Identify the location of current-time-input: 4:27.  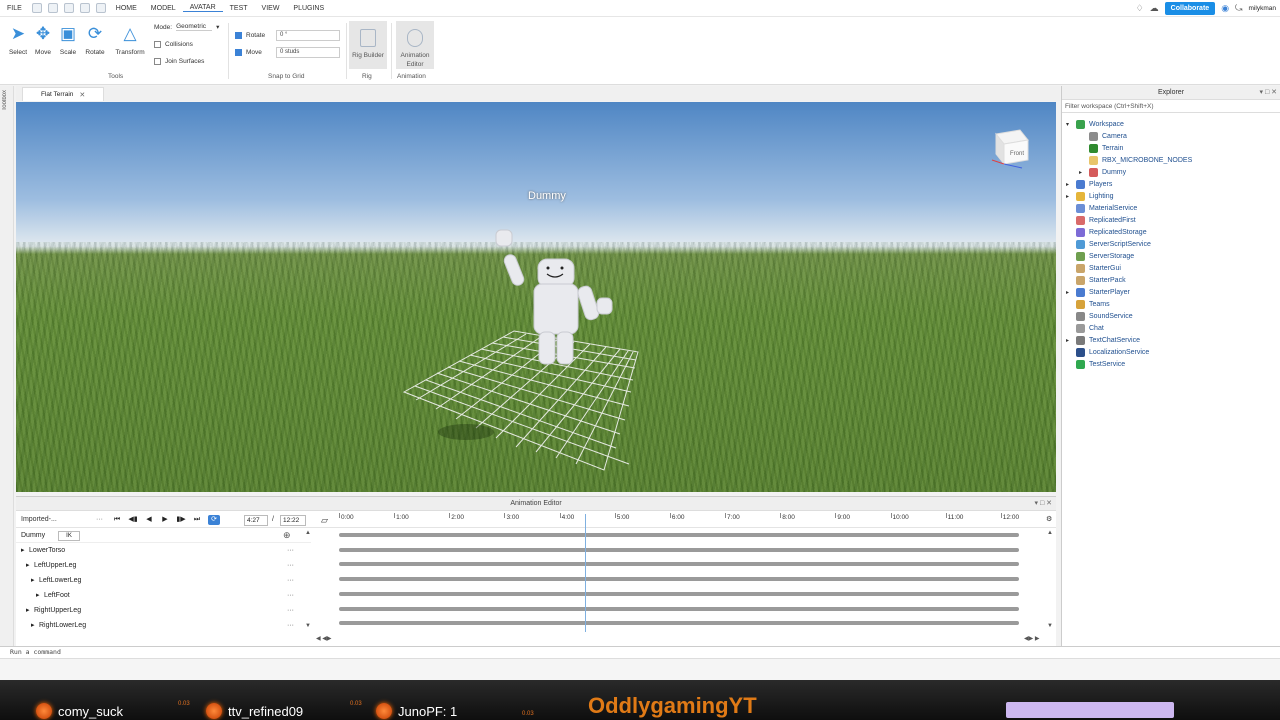
(256, 520).